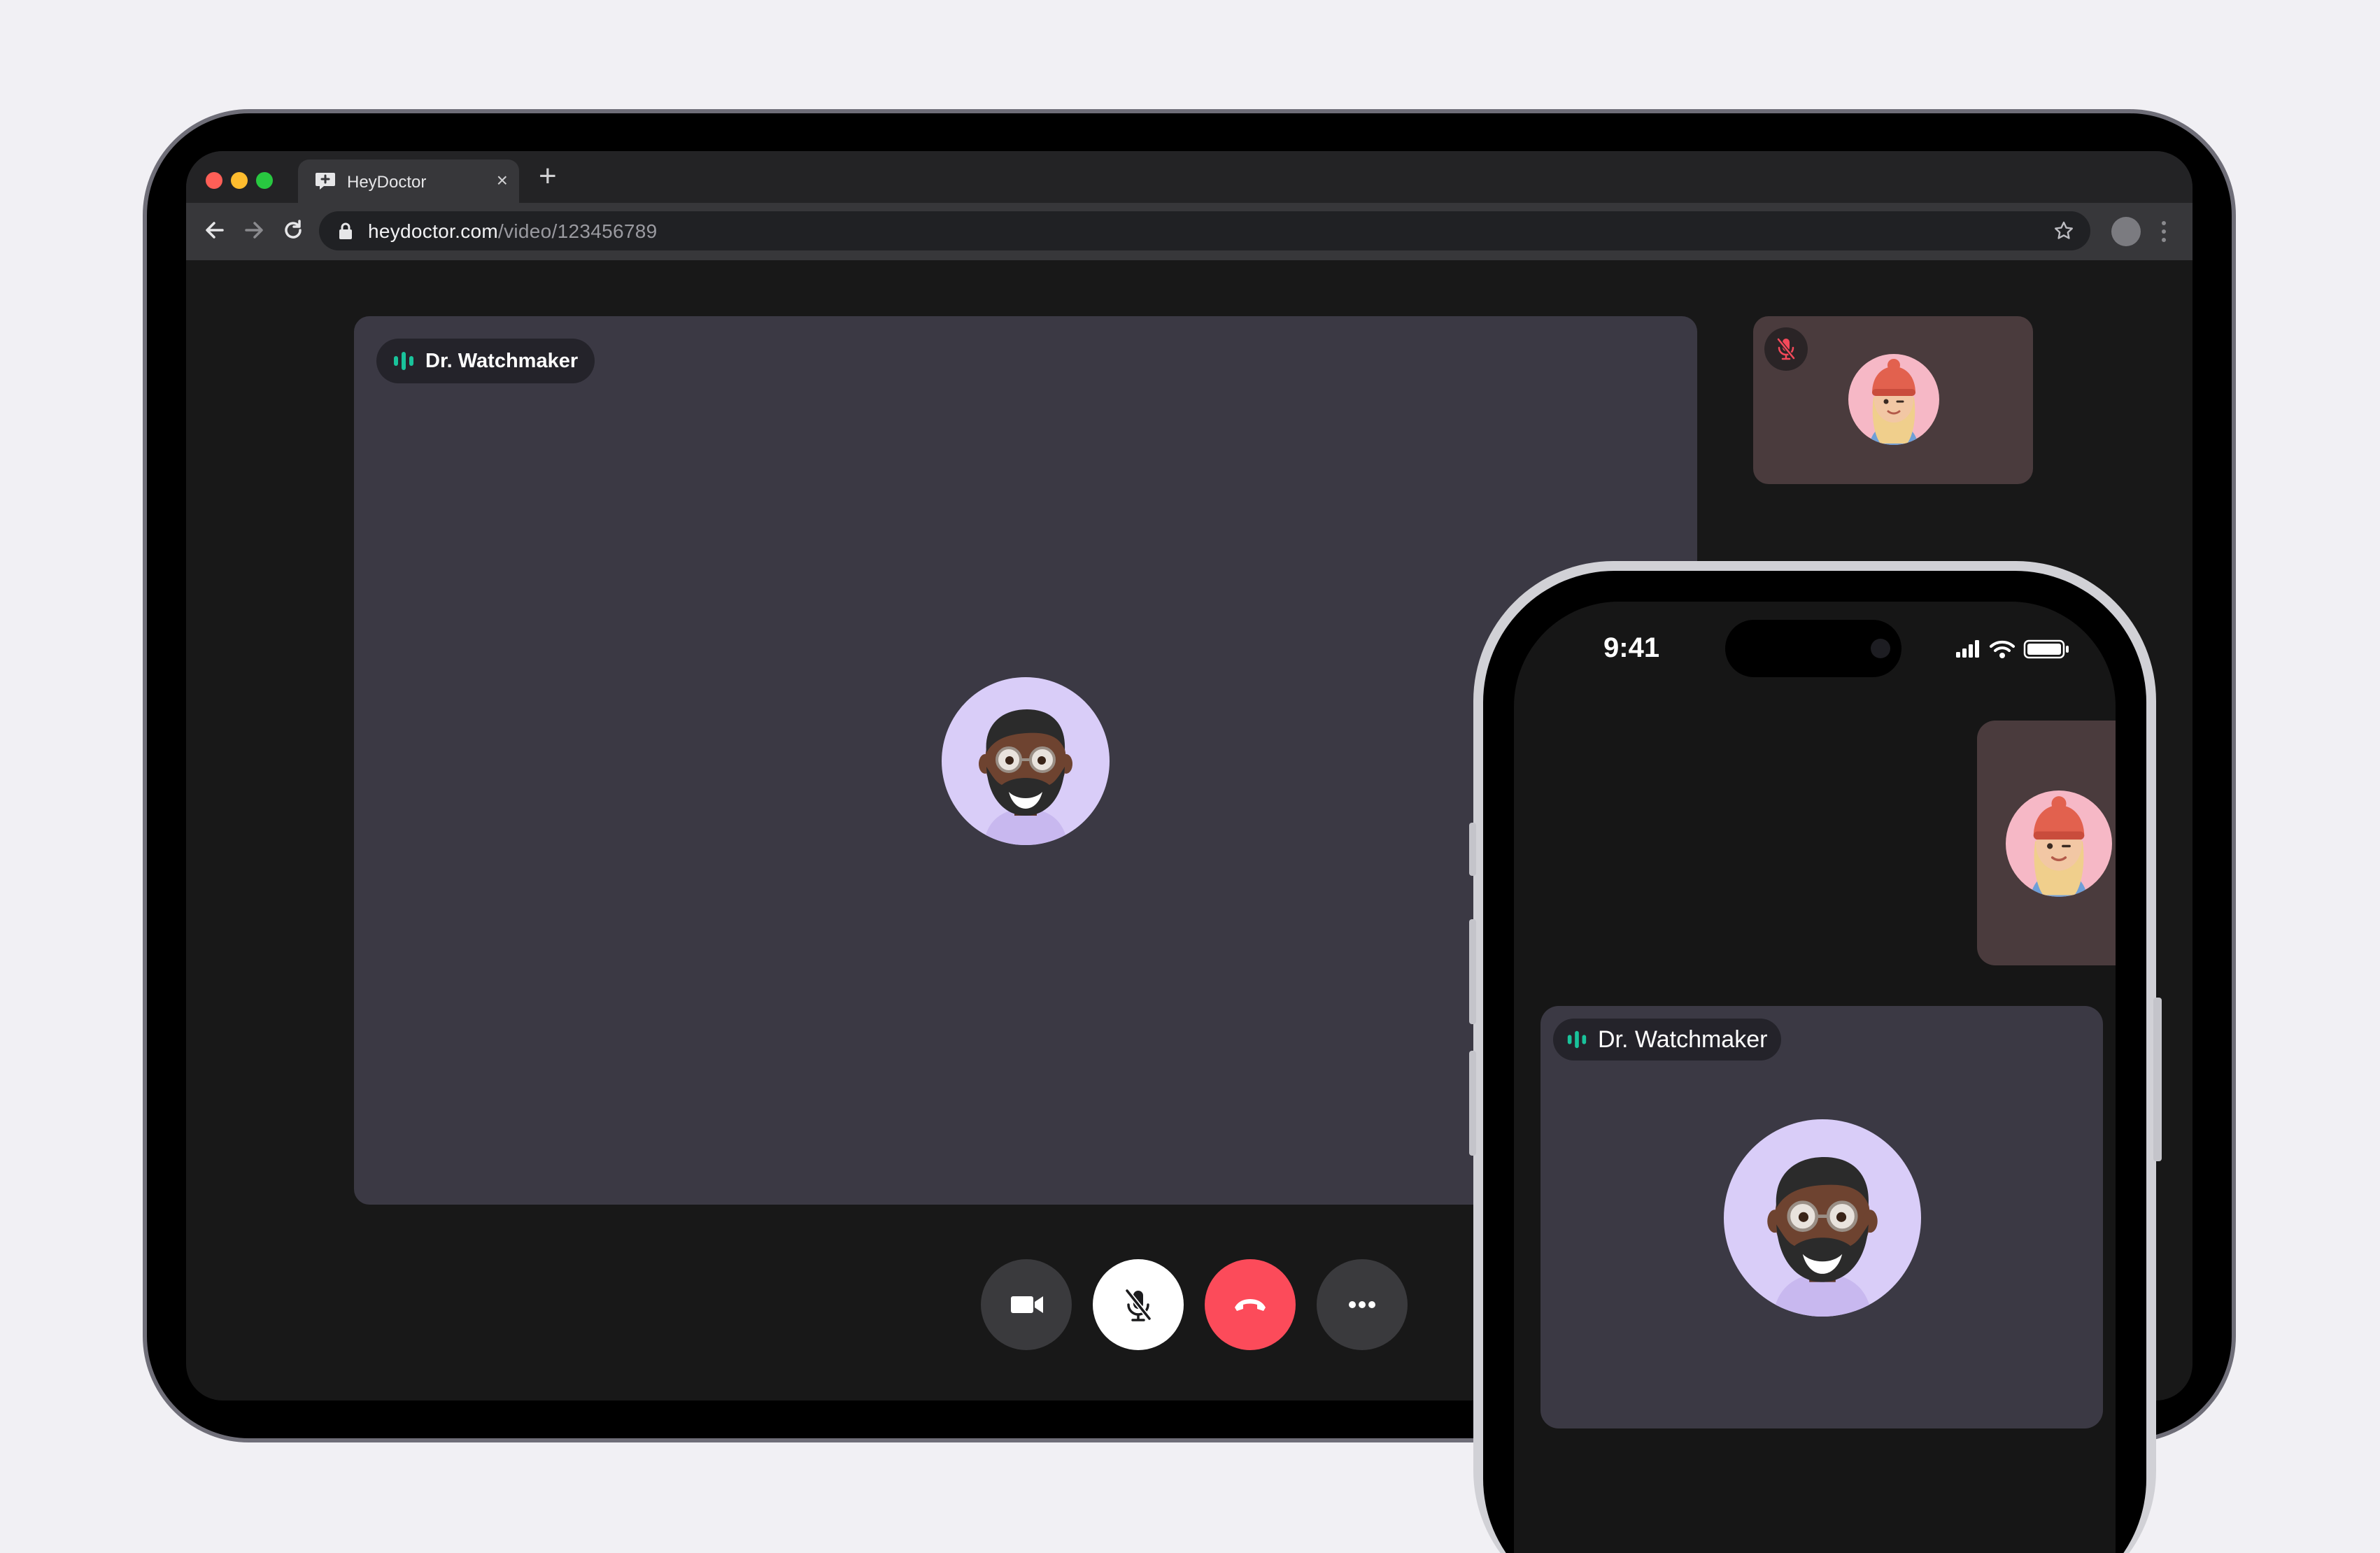 This screenshot has height=1553, width=2380. Describe the element at coordinates (1189, 177) in the screenshot. I see `tab-bar: HeyDoctor × +` at that location.